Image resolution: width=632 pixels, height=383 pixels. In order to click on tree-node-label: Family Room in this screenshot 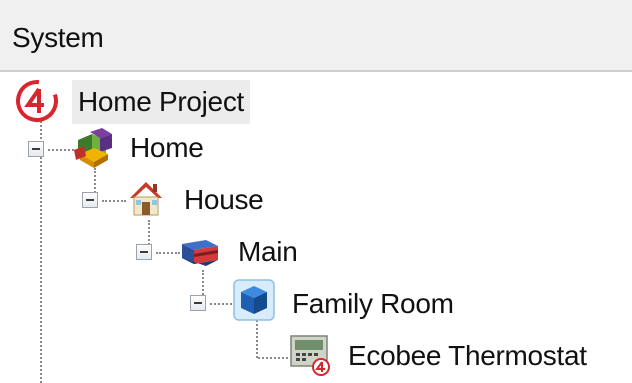, I will do `click(373, 304)`.